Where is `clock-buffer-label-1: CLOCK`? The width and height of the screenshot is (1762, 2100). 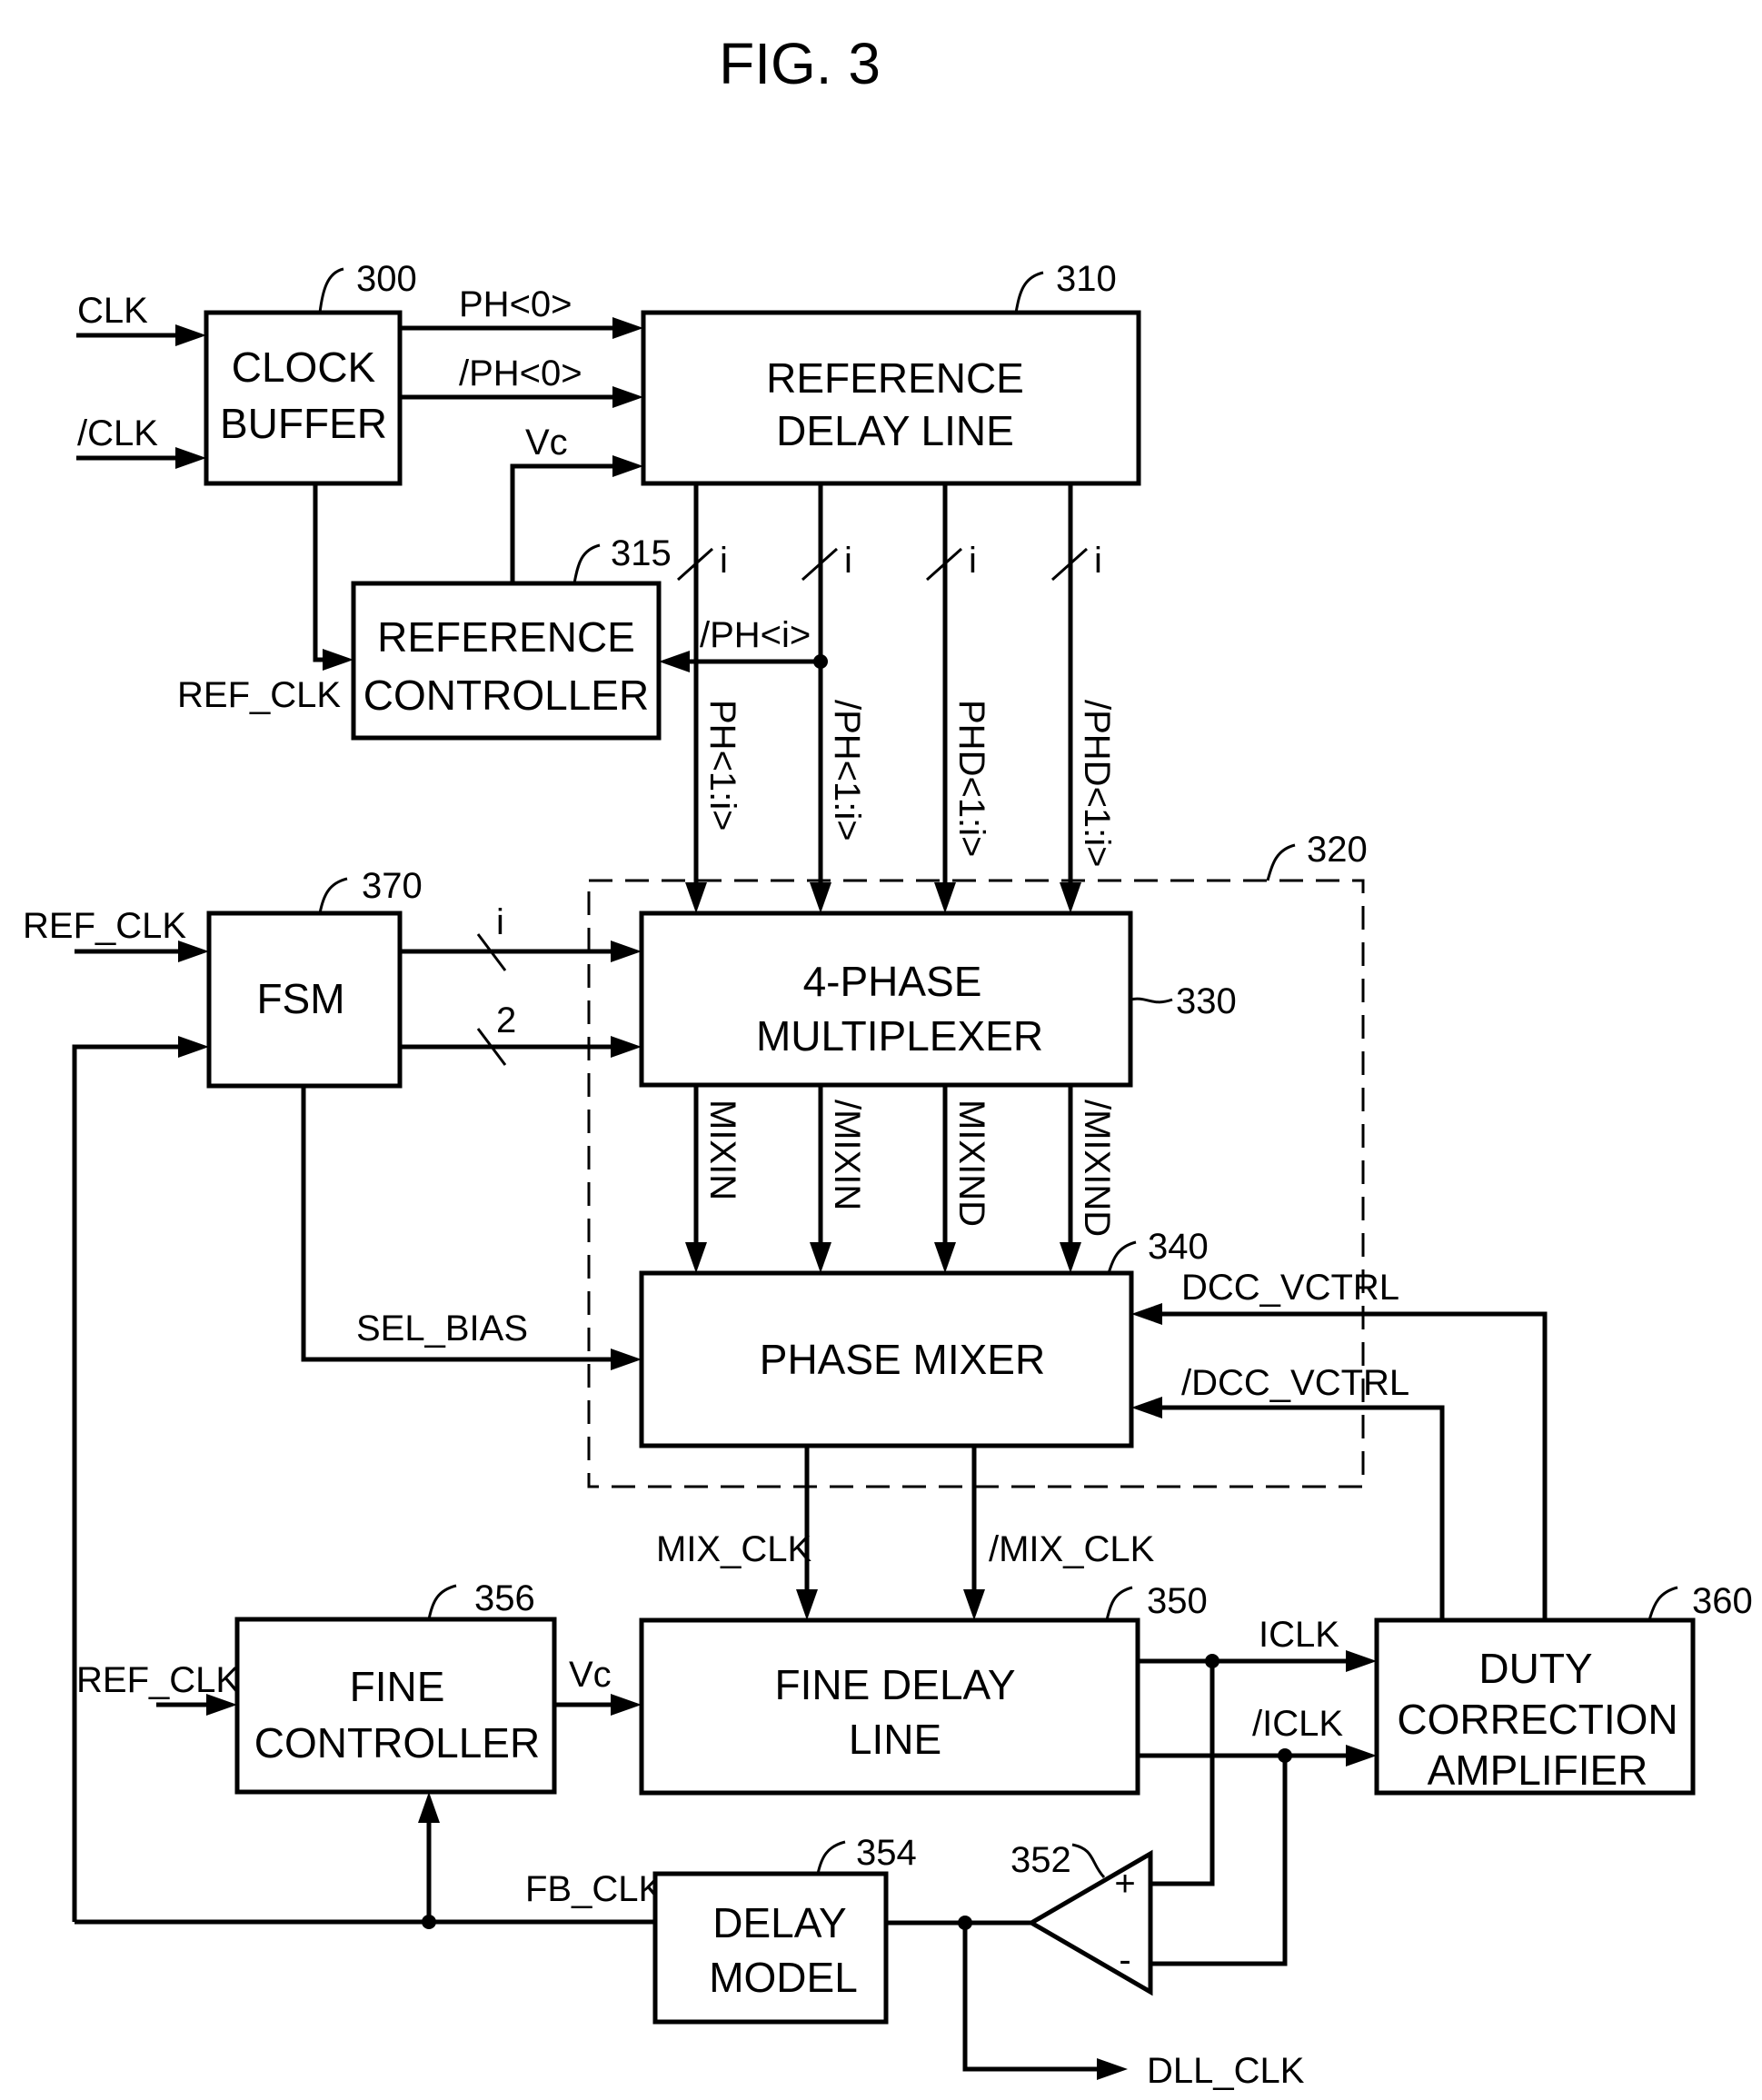
clock-buffer-label-1: CLOCK is located at coordinates (304, 367).